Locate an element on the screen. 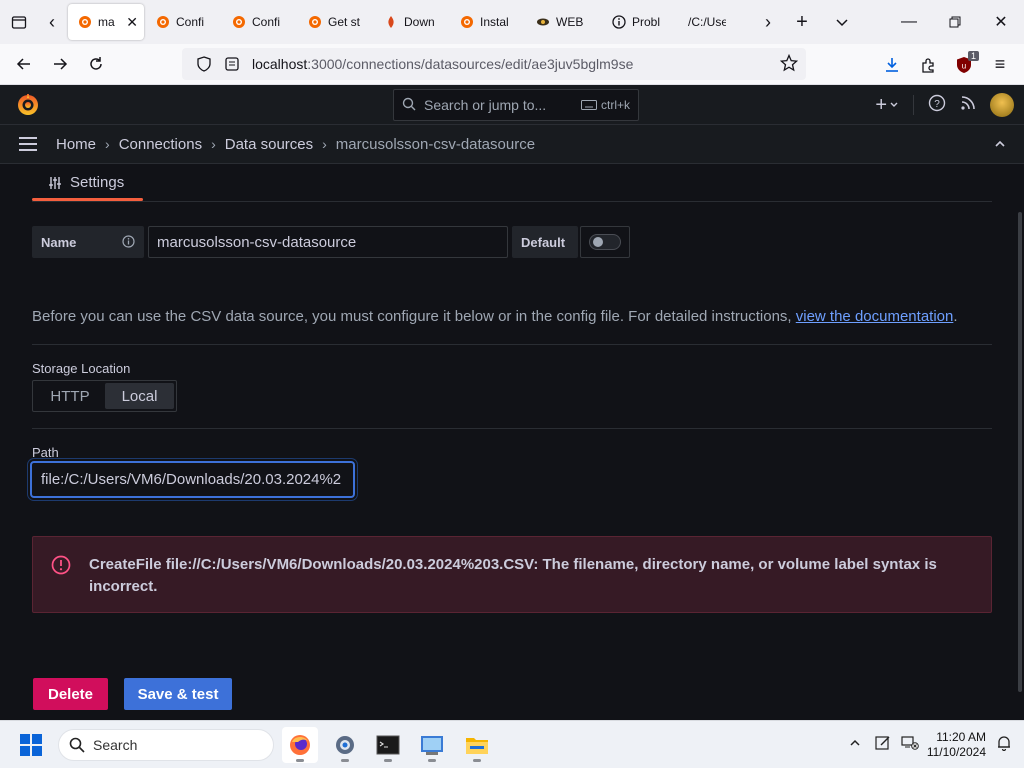  browser-tab: /C:/Use is located at coordinates (716, 22).